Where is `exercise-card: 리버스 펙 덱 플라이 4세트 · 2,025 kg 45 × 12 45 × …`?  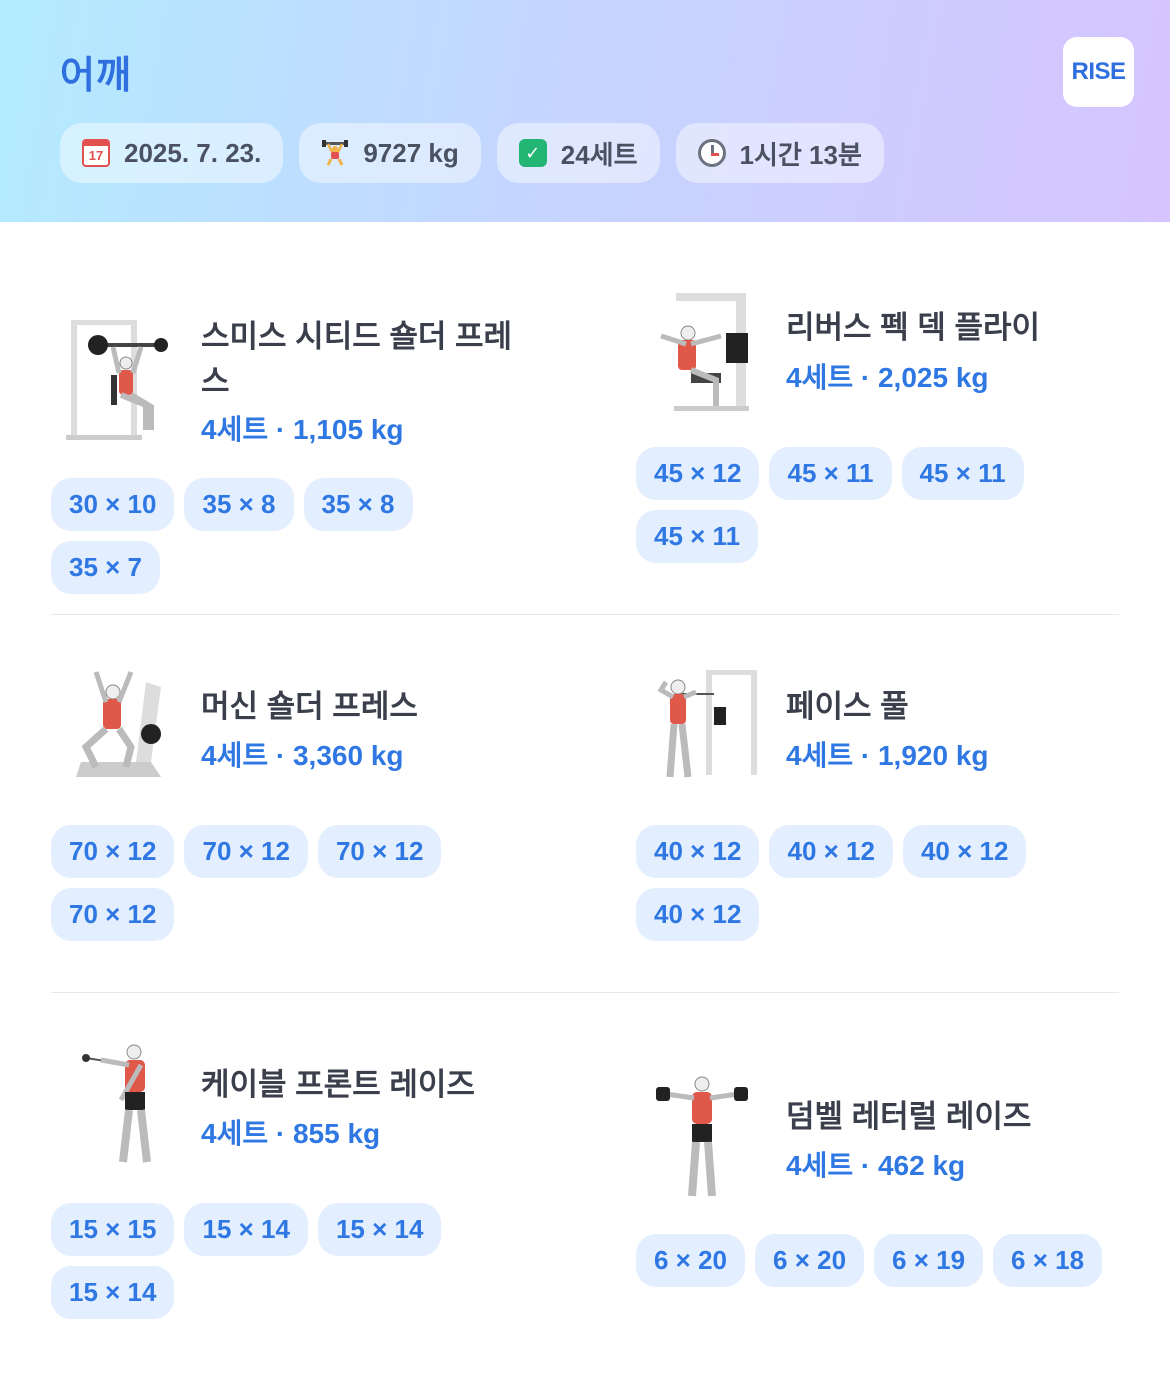
exercise-card: 리버스 펙 덱 플라이 4세트 · 2,025 kg 45 × 12 45 × … is located at coordinates (886, 428).